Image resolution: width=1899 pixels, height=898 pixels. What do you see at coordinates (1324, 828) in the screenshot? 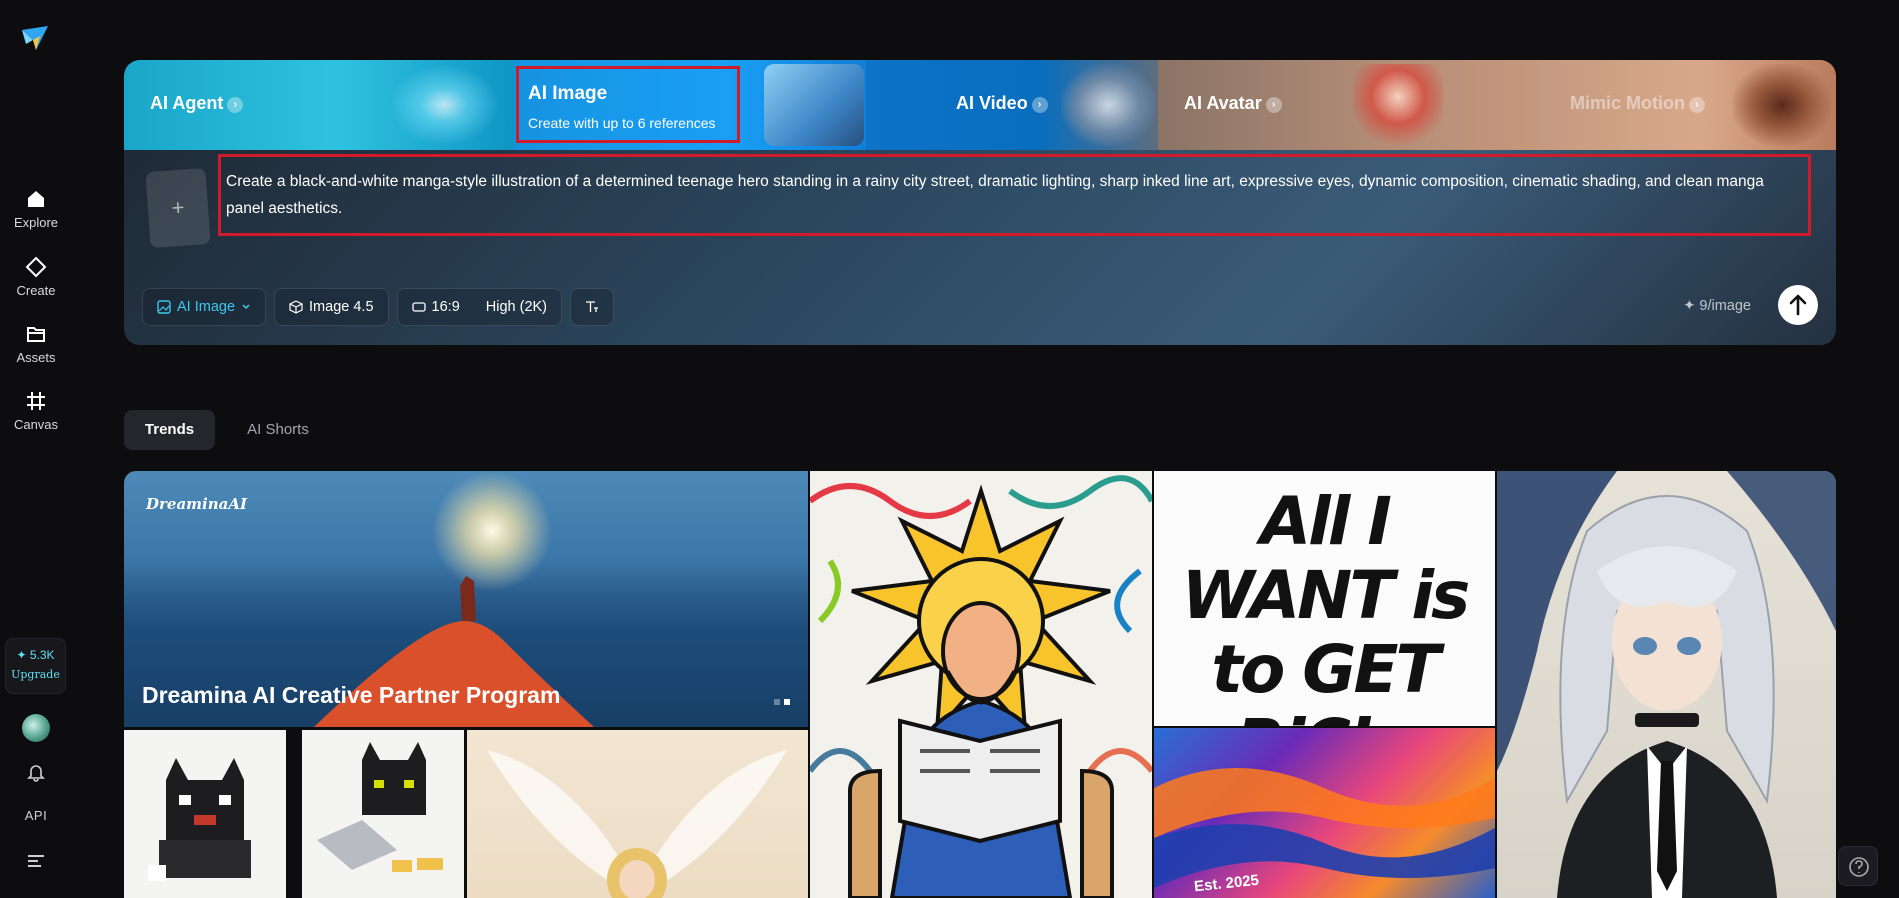
I see `abstract-waves-illustration` at bounding box center [1324, 828].